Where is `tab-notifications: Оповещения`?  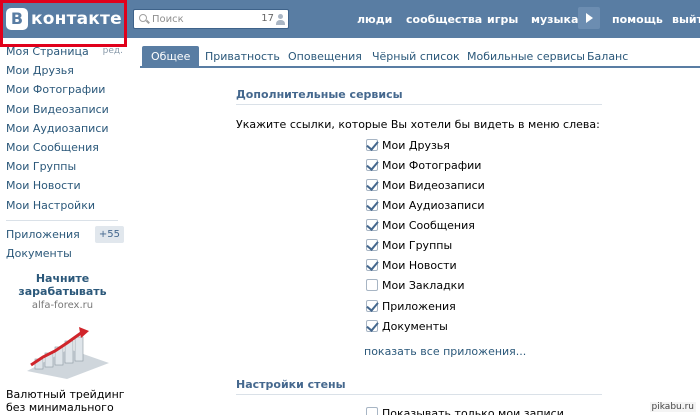
tab-notifications: Оповещения is located at coordinates (325, 57).